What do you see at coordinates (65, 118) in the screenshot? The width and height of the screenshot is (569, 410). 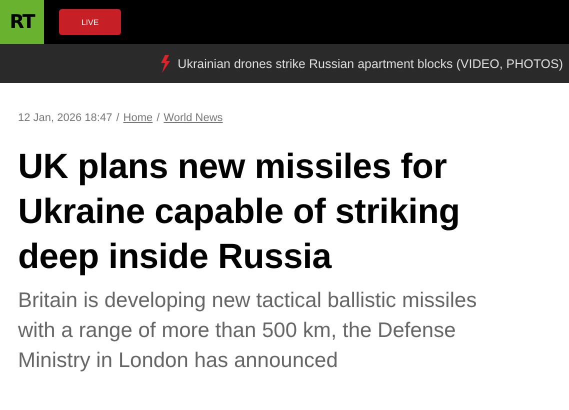 I see `article-date: 12 Jan, 2026 18:47` at bounding box center [65, 118].